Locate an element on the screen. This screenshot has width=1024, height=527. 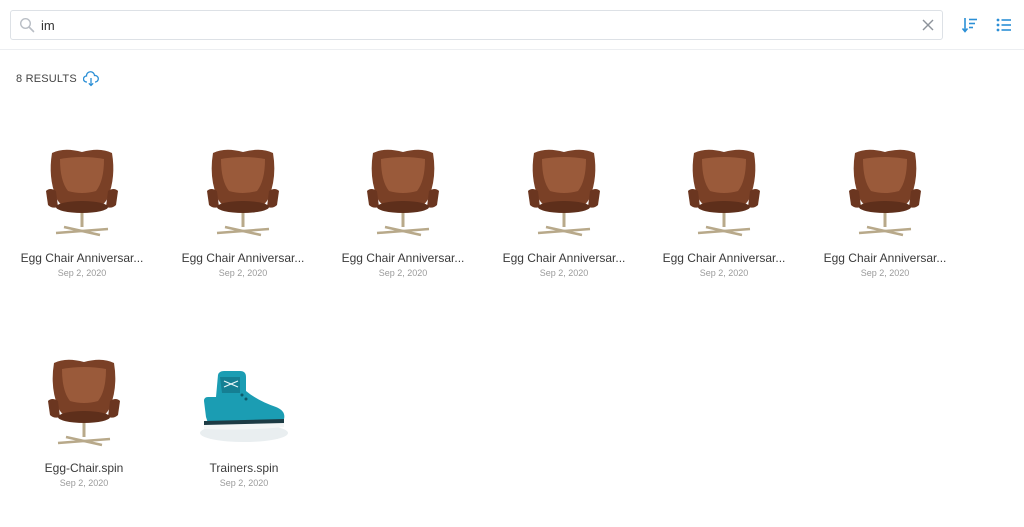
search-input is located at coordinates (476, 25).